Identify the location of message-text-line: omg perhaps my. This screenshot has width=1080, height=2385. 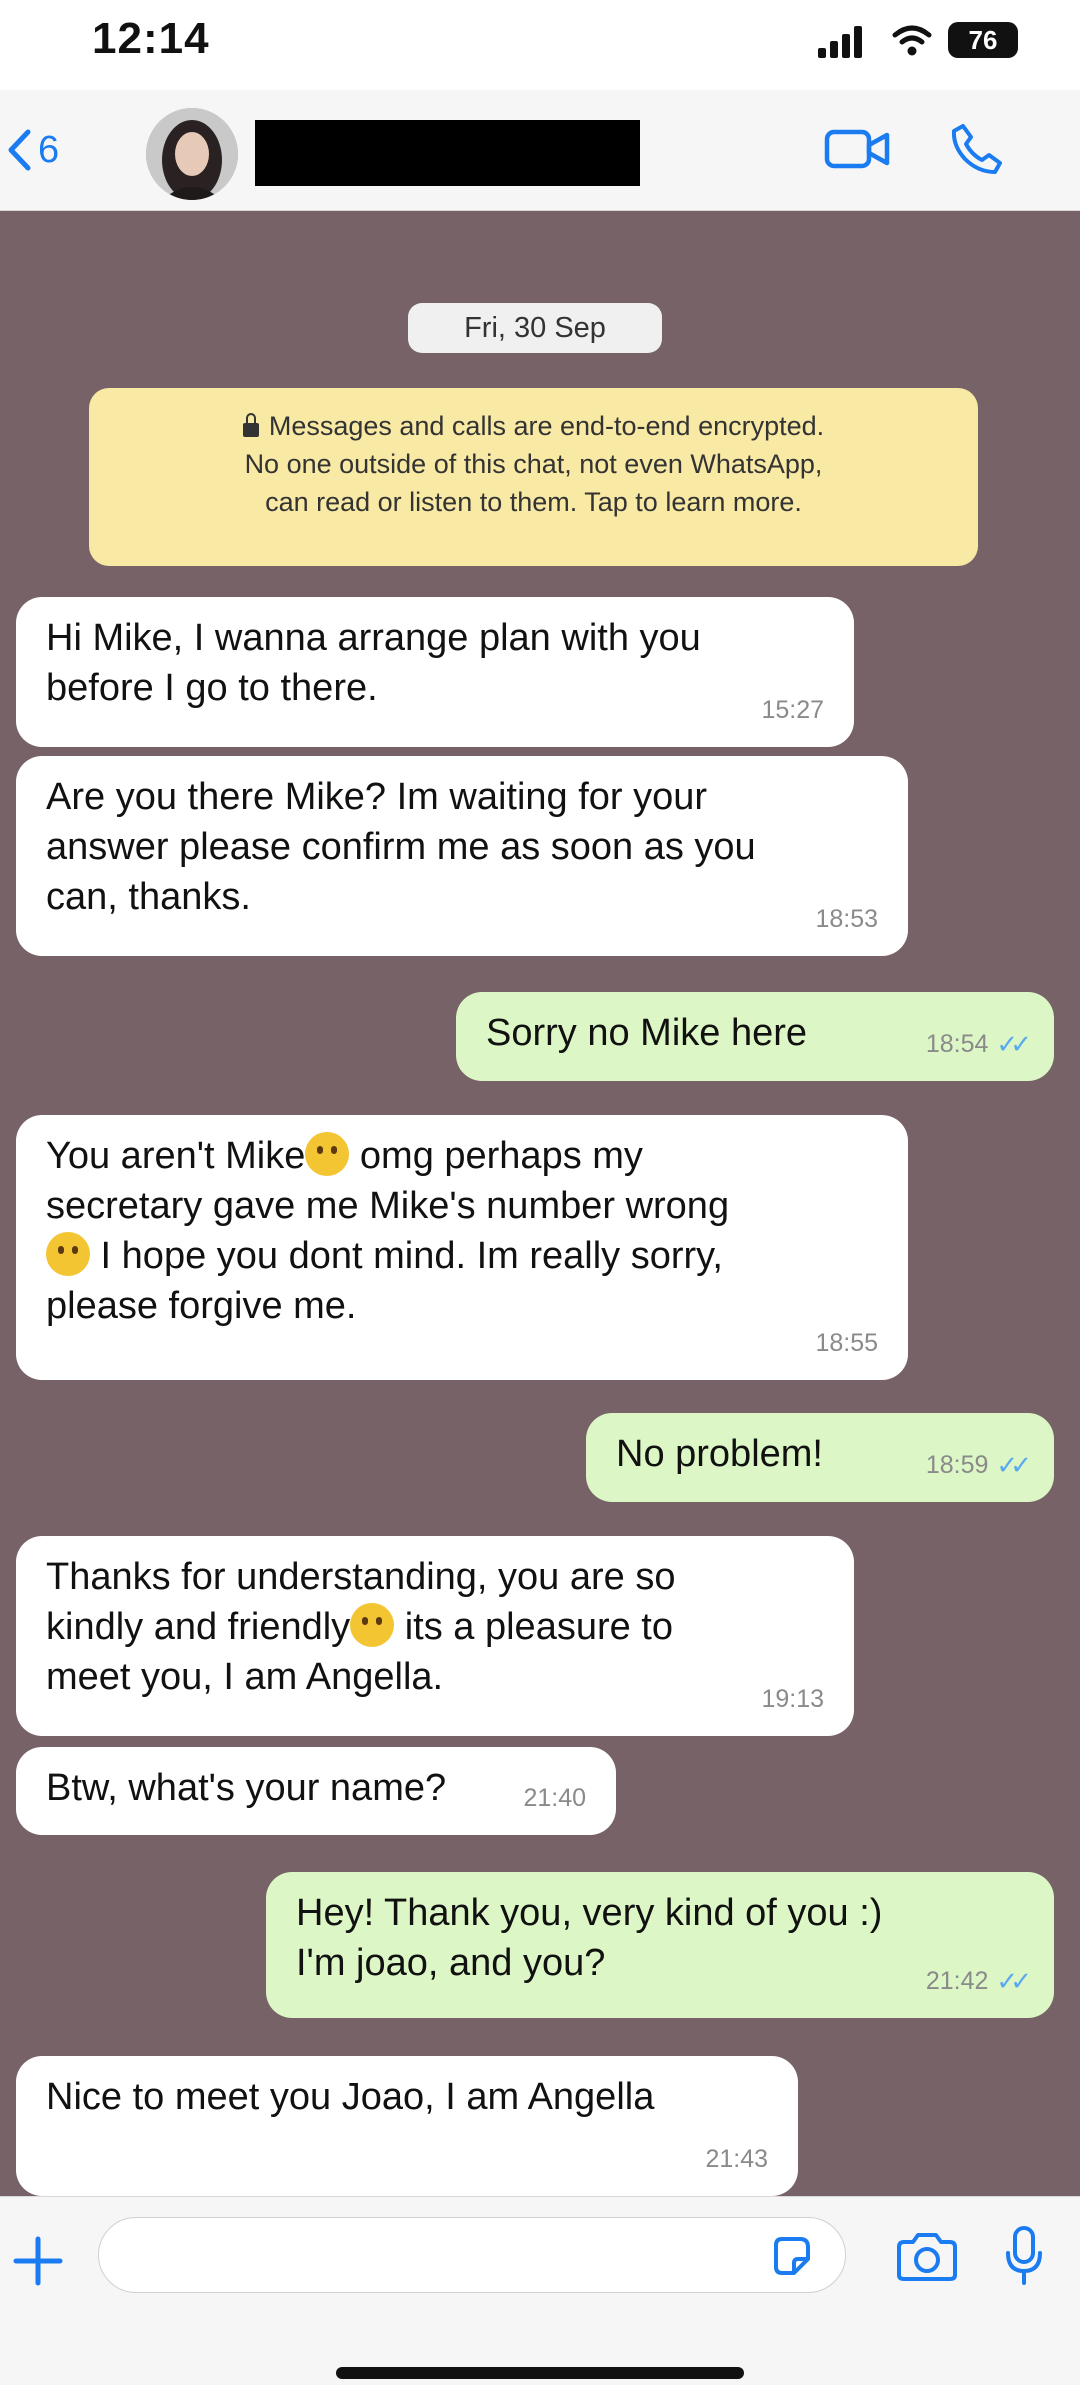
(496, 1156).